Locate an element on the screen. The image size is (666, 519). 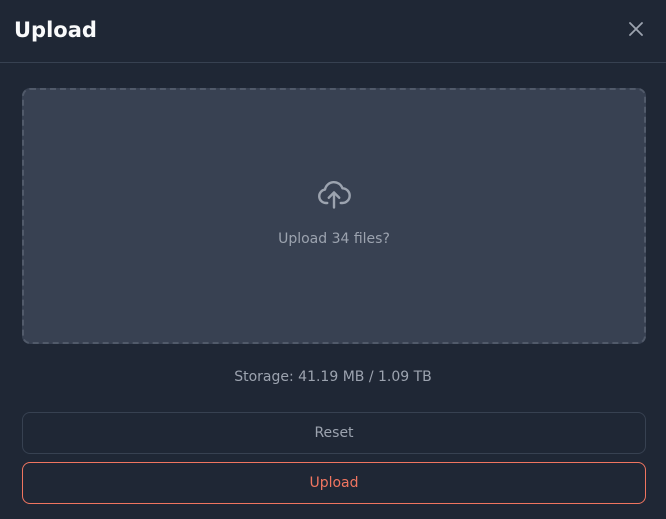
reset-button: Reset is located at coordinates (334, 433).